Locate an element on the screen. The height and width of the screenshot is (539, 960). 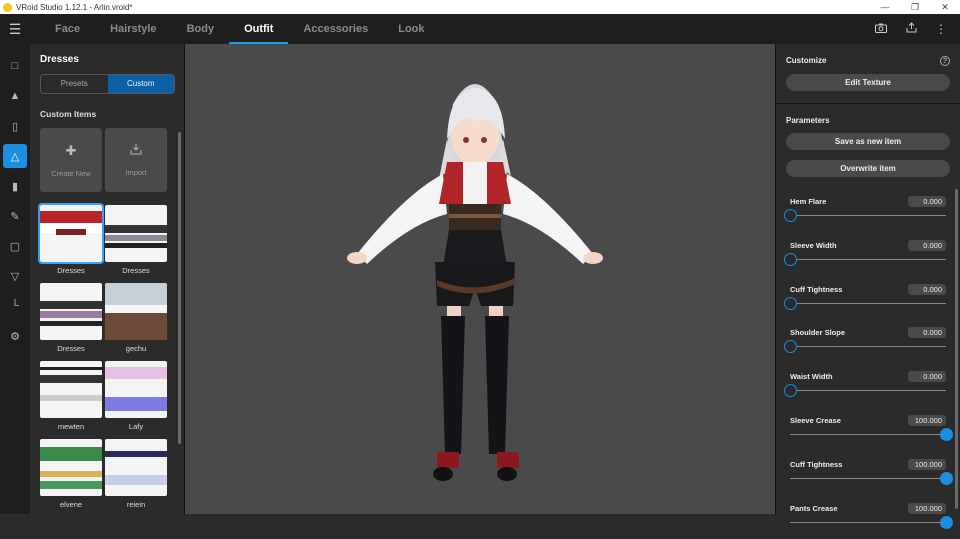
item-label: gechu is located at coordinates (136, 348).